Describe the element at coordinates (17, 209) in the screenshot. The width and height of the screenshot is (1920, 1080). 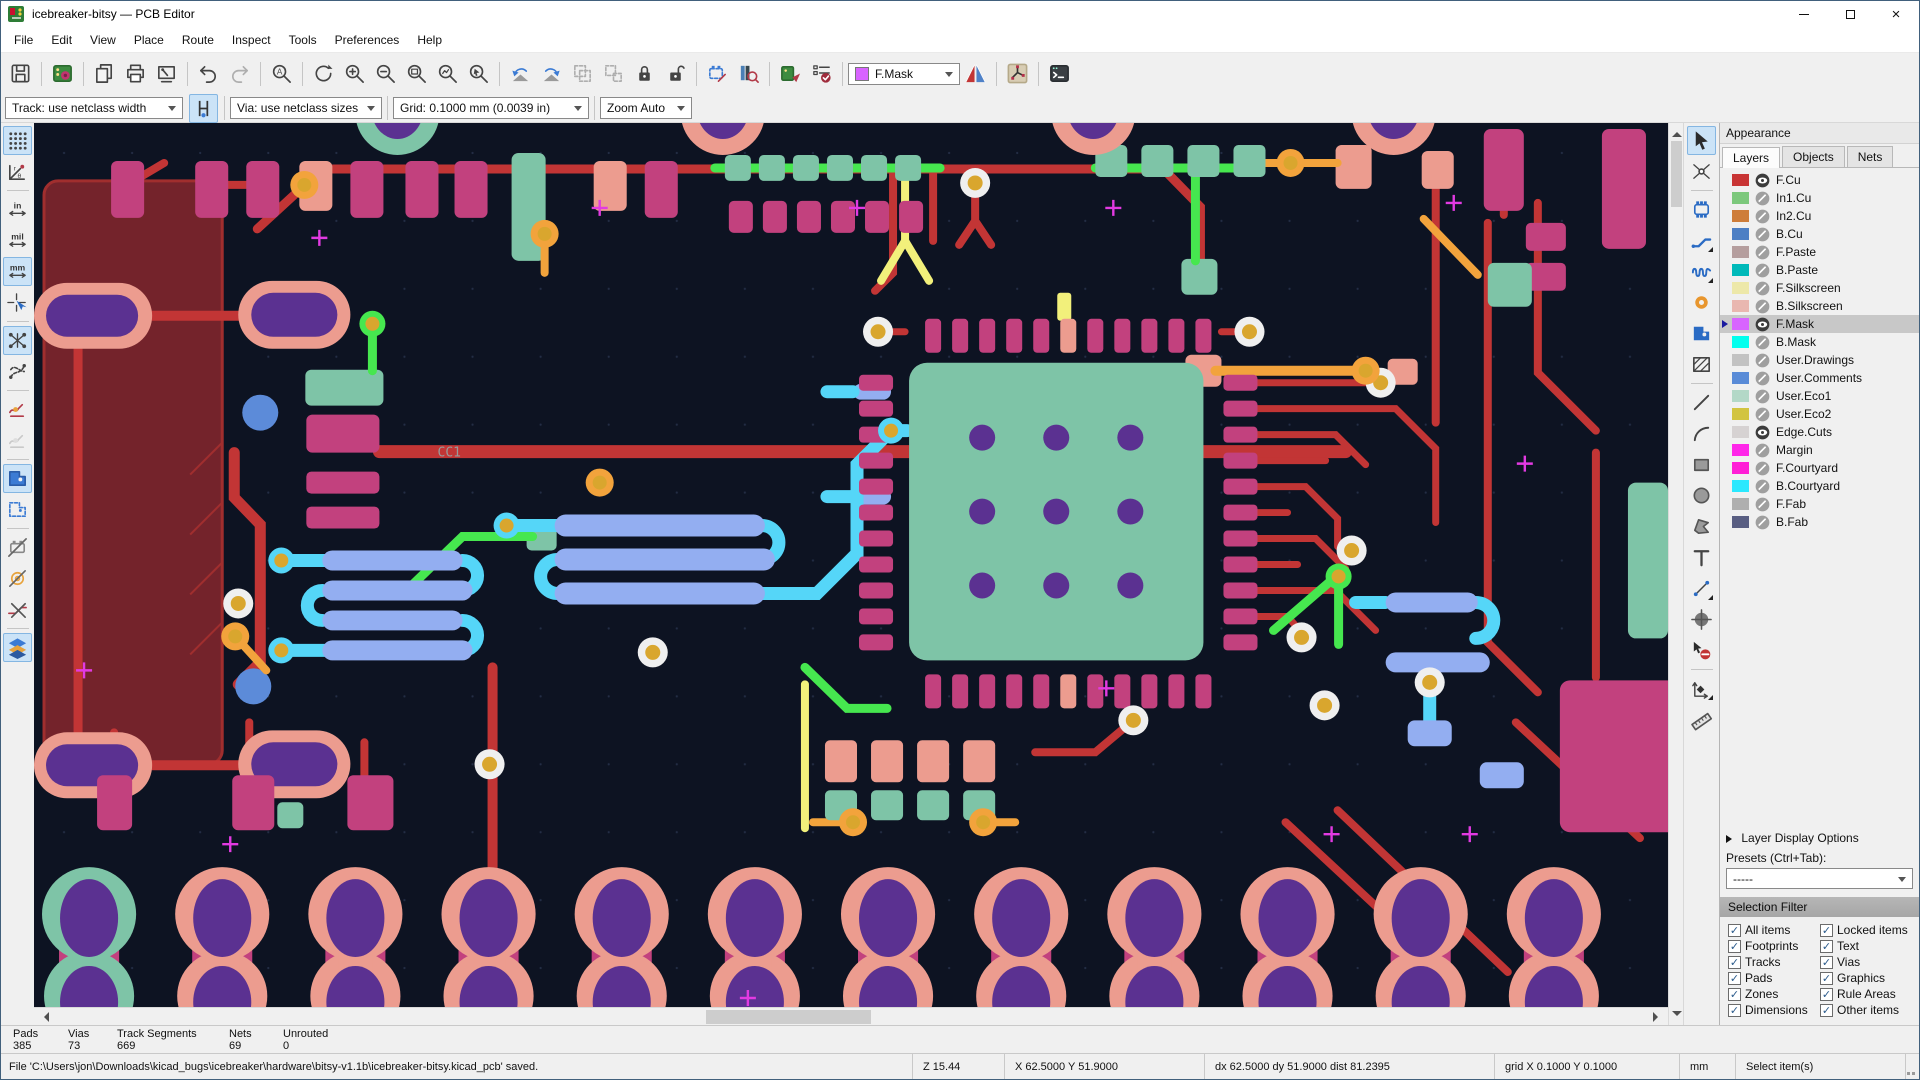
I see `units-in-button: in` at that location.